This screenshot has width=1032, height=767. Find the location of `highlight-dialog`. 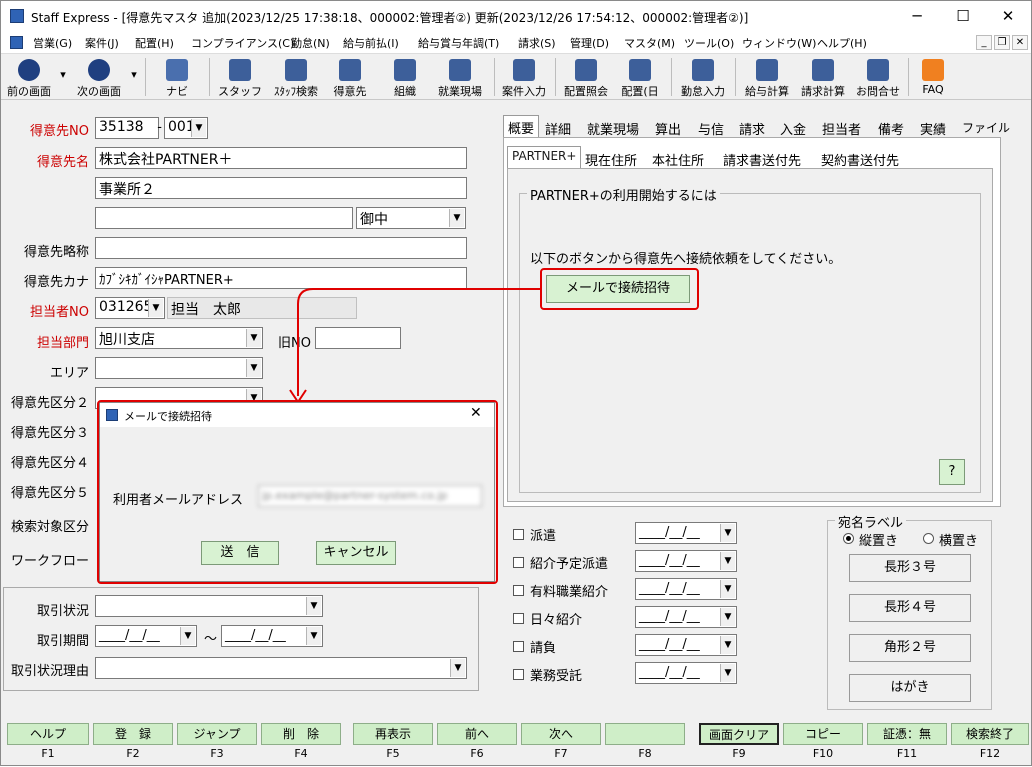

highlight-dialog is located at coordinates (297, 492).